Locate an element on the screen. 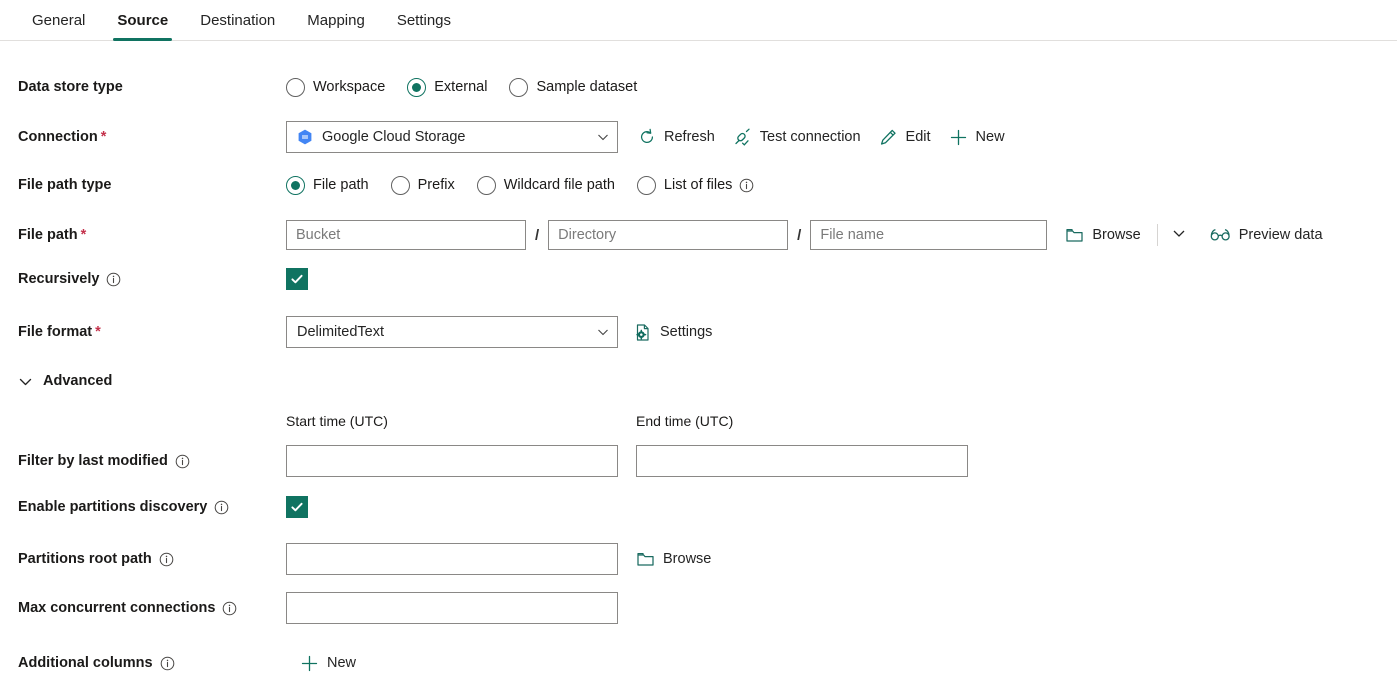 The image size is (1397, 673). row-partitions-root-path: Partitions root path Browse is located at coordinates (698, 559).